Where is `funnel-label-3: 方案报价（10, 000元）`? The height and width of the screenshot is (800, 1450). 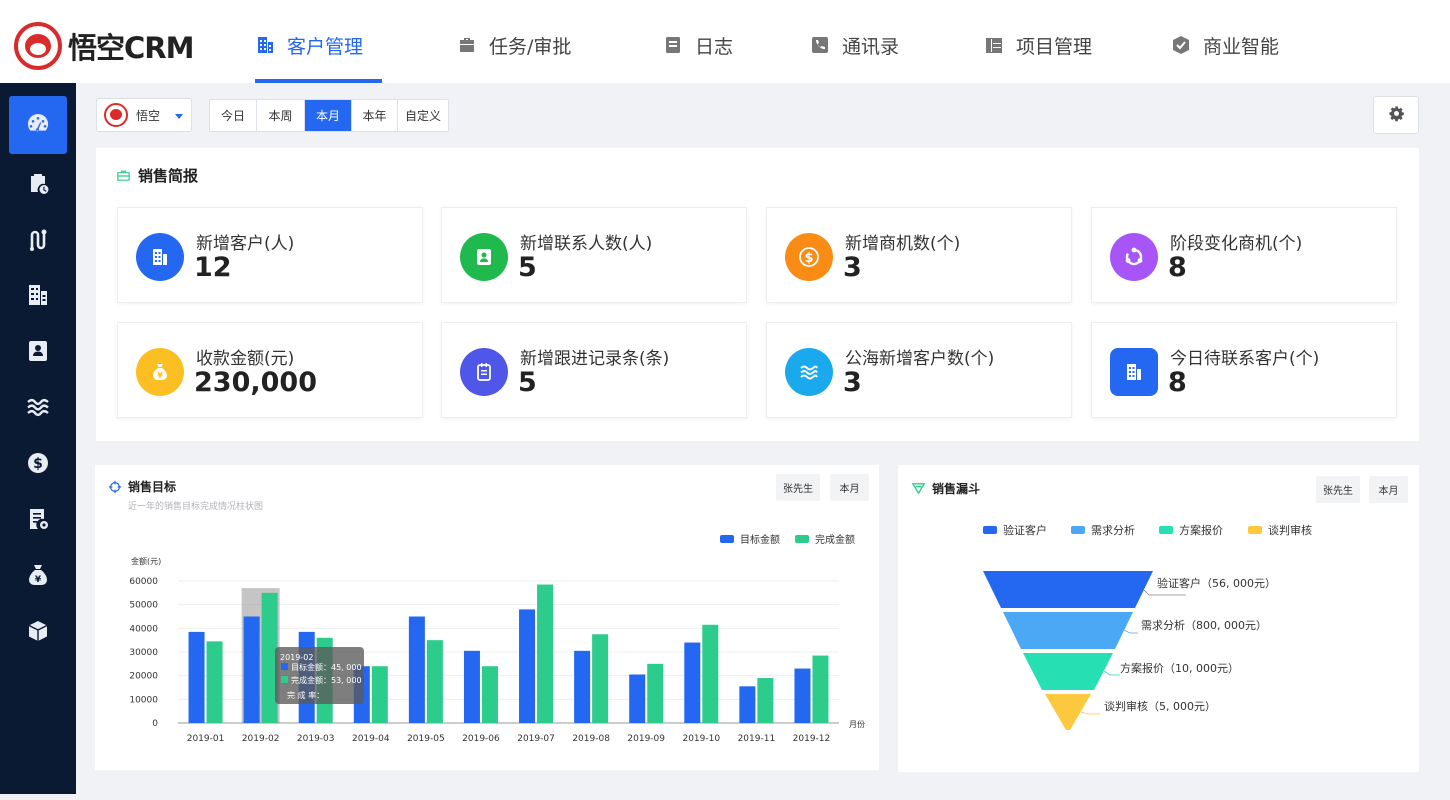
funnel-label-3: 方案报价（10, 000元） is located at coordinates (1179, 668).